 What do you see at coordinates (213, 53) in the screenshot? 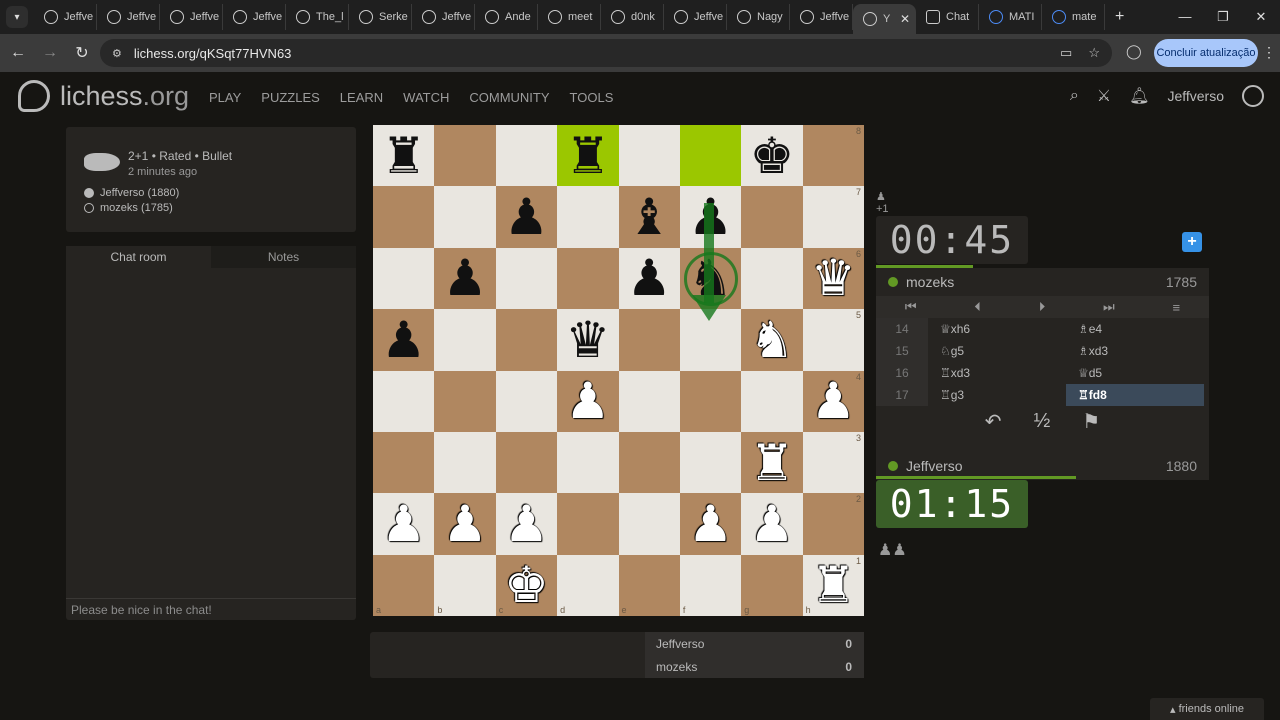
I see `url-text: lichess.org/qKSqt77HVN63` at bounding box center [213, 53].